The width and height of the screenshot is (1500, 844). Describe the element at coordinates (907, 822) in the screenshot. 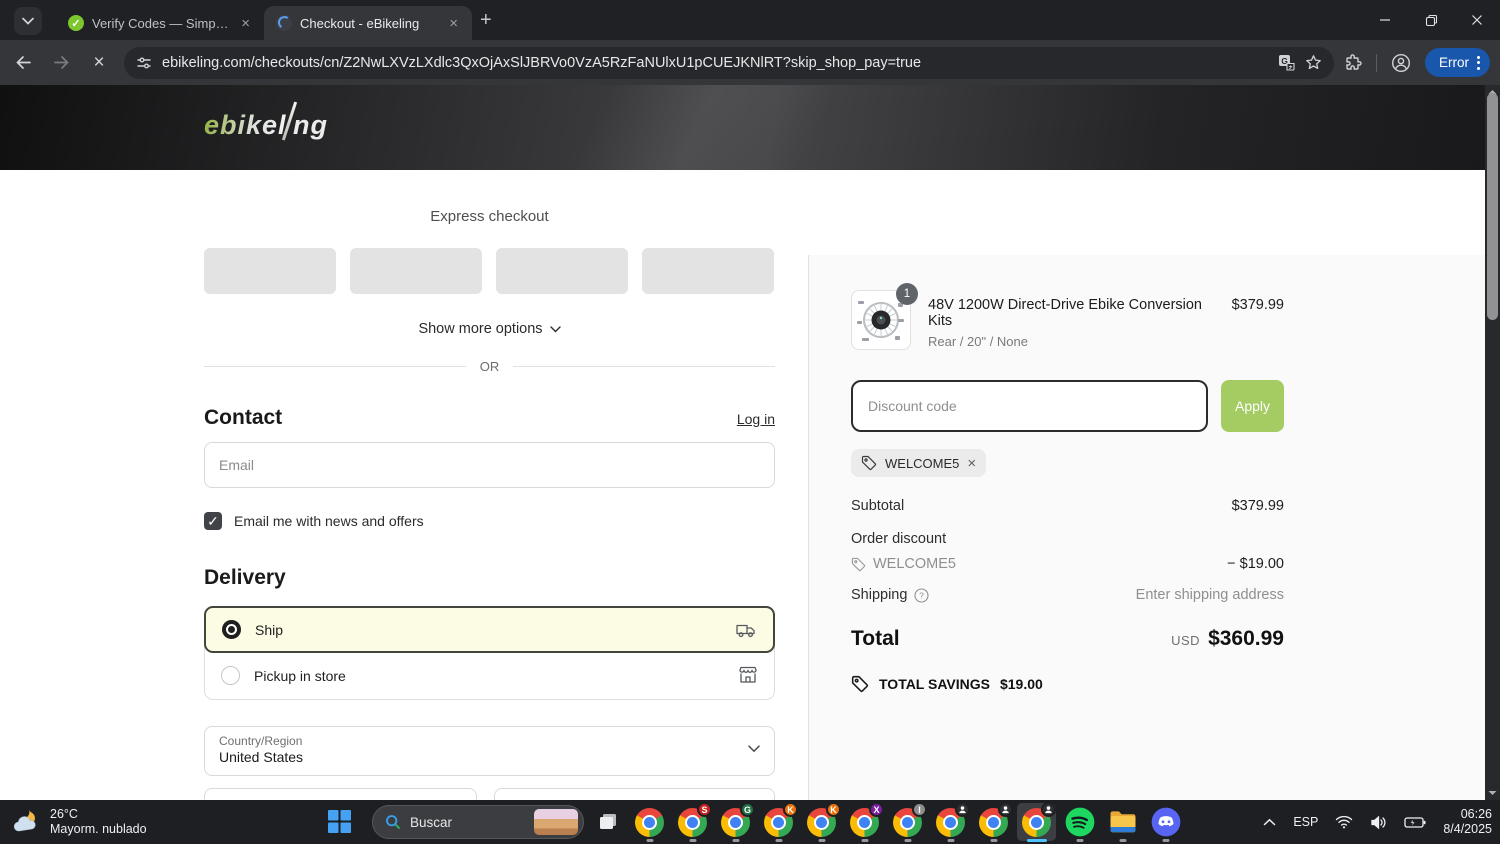

I see `taskbar-app-chrome-I: I` at that location.